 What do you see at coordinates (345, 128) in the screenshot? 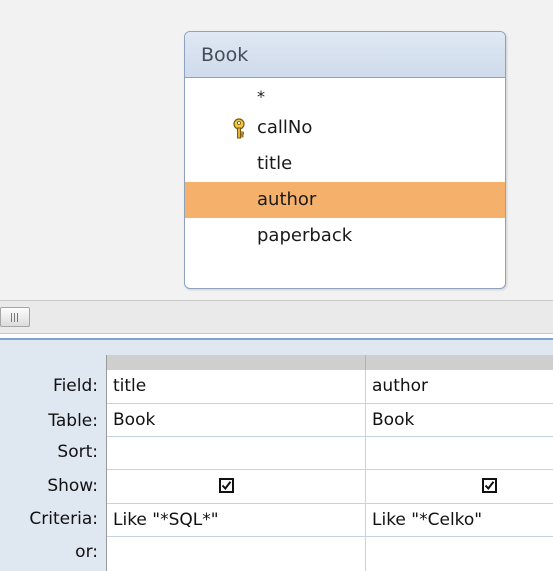
I see `field-item-callno: callNo` at bounding box center [345, 128].